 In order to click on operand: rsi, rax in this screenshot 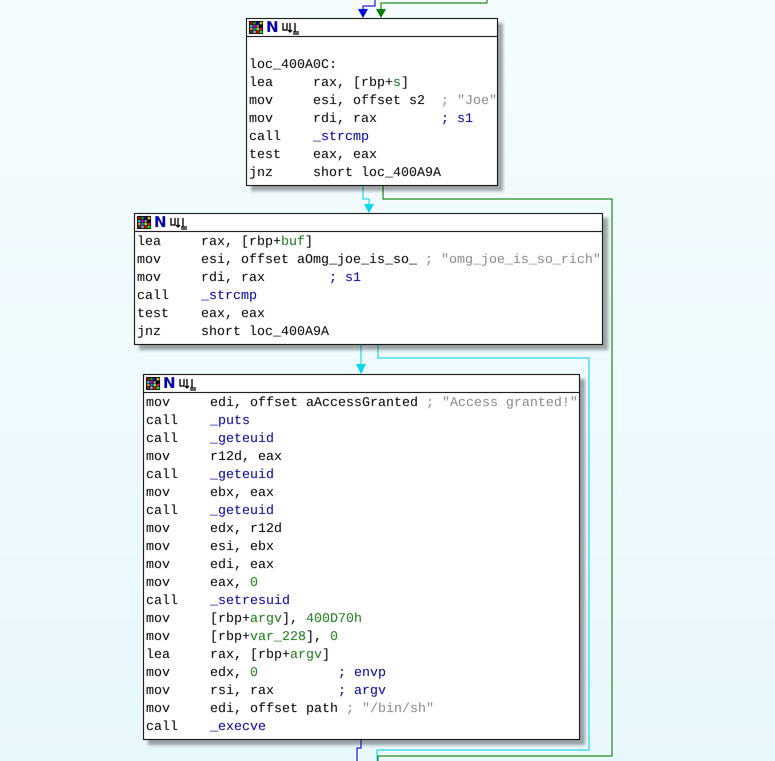, I will do `click(242, 692)`.